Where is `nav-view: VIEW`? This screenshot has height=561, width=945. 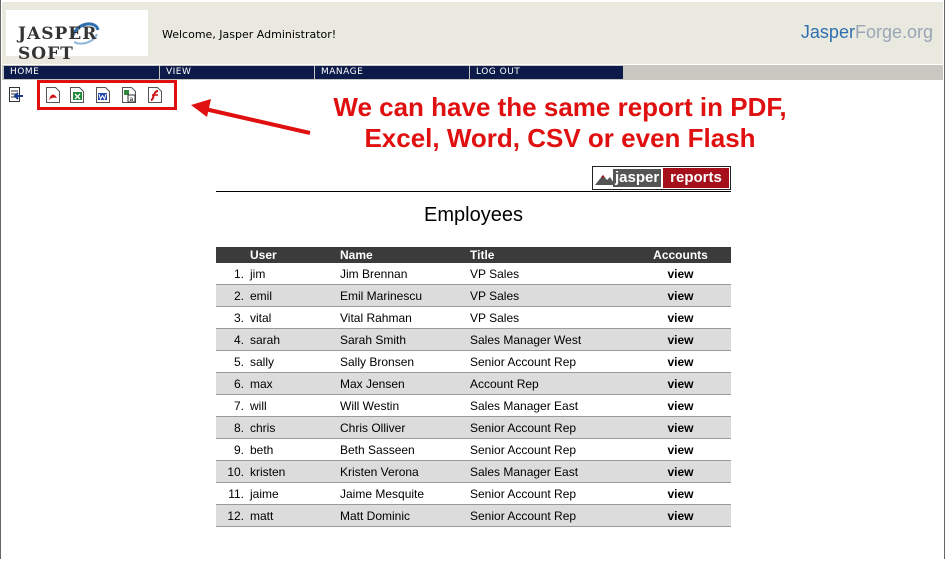 nav-view: VIEW is located at coordinates (237, 72).